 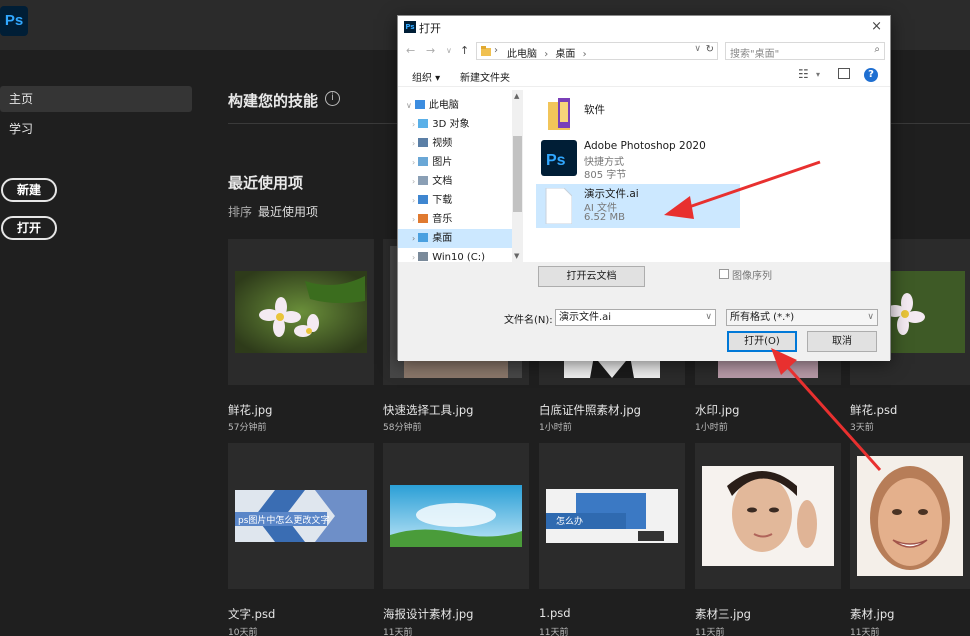 What do you see at coordinates (96, 99) in the screenshot?
I see `sidebar-item-home: 主页` at bounding box center [96, 99].